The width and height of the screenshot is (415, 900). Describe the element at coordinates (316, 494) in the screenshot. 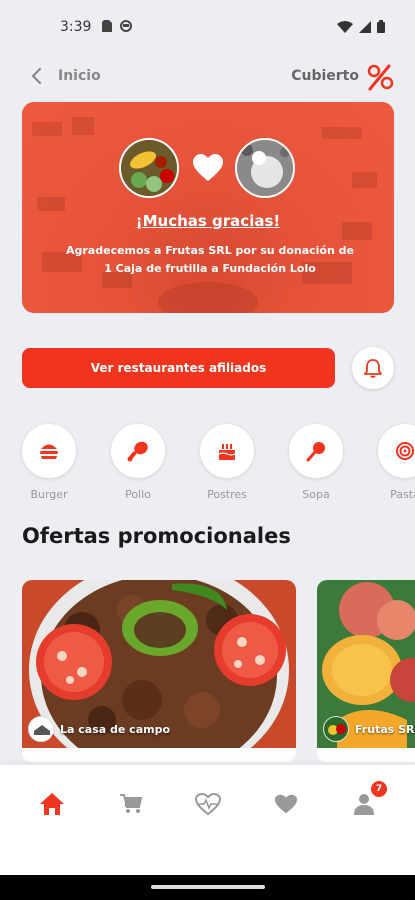

I see `category-label: Sopa` at that location.